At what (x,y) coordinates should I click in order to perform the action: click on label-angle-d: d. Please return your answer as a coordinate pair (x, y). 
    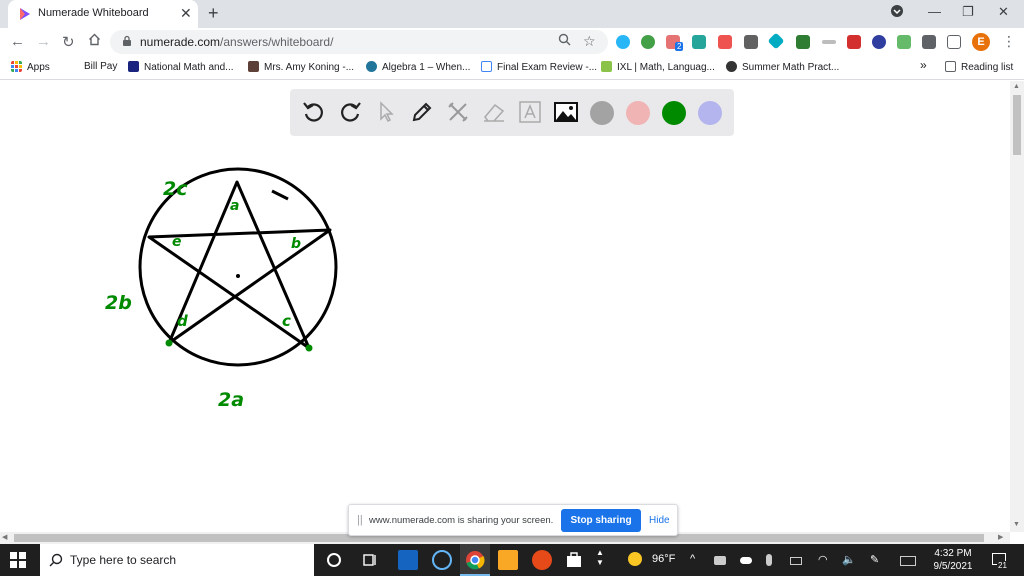
    Looking at the image, I should click on (182, 321).